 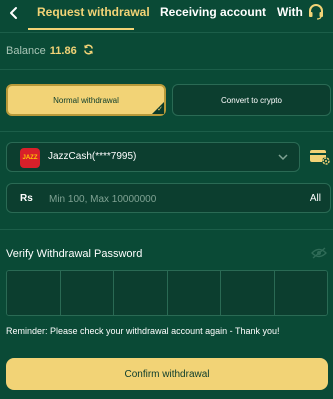 What do you see at coordinates (92, 156) in the screenshot?
I see `selected-account-label: JazzCash(****7995)` at bounding box center [92, 156].